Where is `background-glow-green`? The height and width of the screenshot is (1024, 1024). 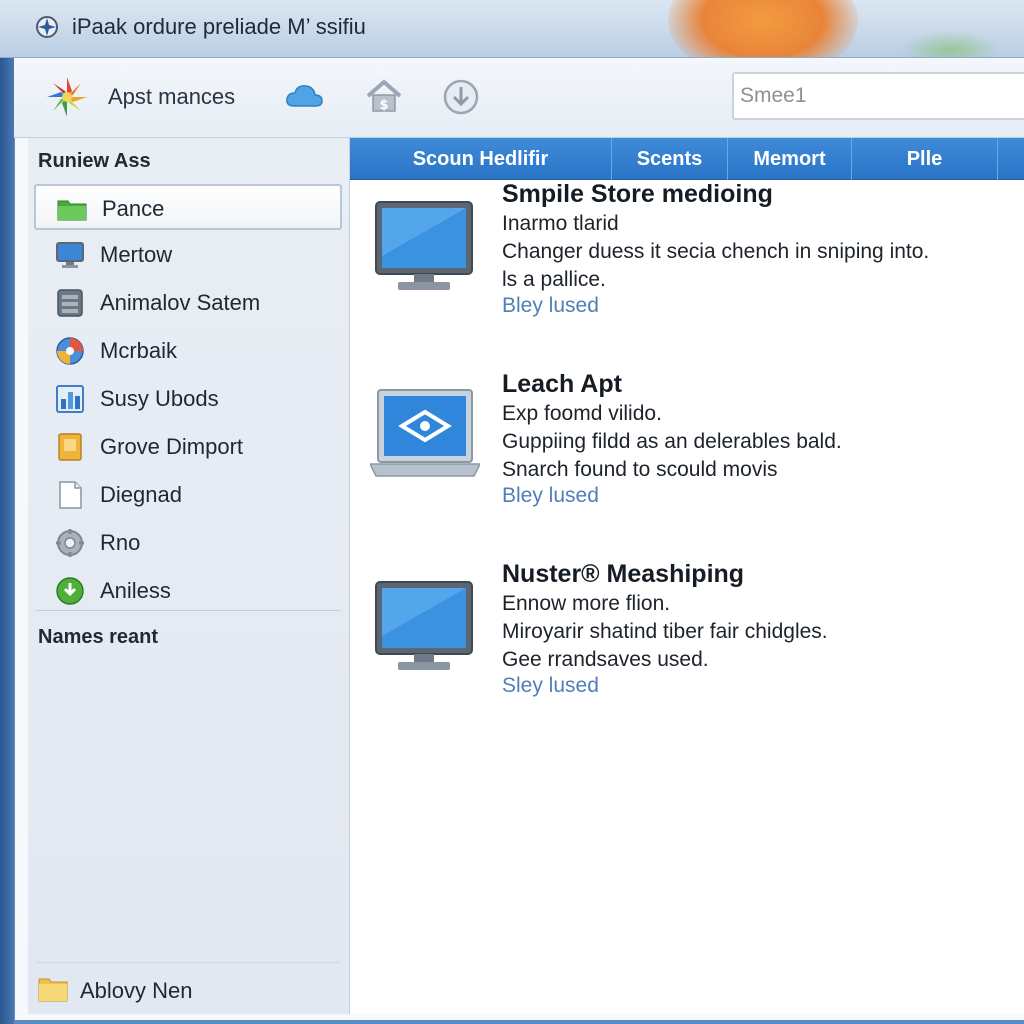 background-glow-green is located at coordinates (950, 43).